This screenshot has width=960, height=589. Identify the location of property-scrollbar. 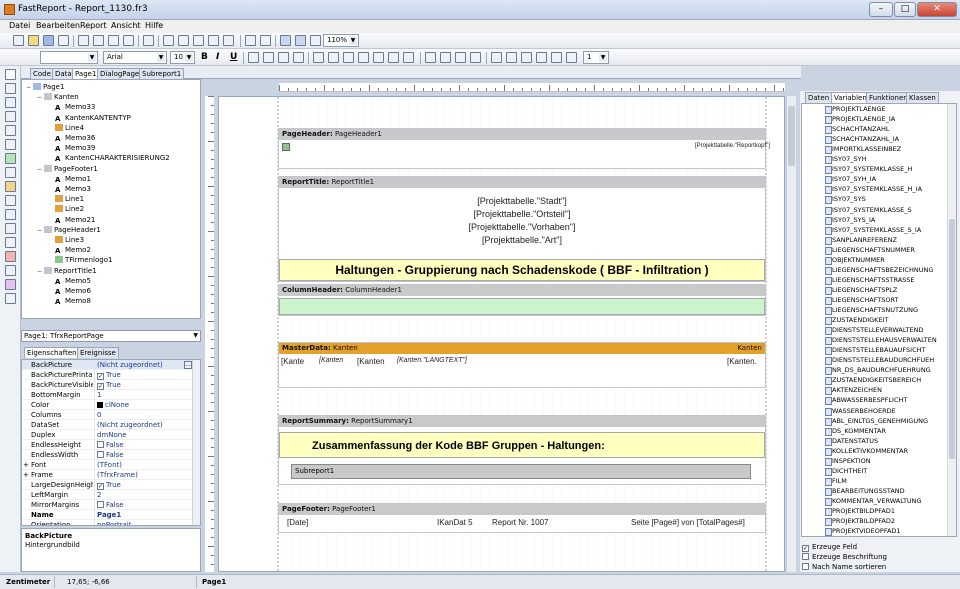
(196, 442).